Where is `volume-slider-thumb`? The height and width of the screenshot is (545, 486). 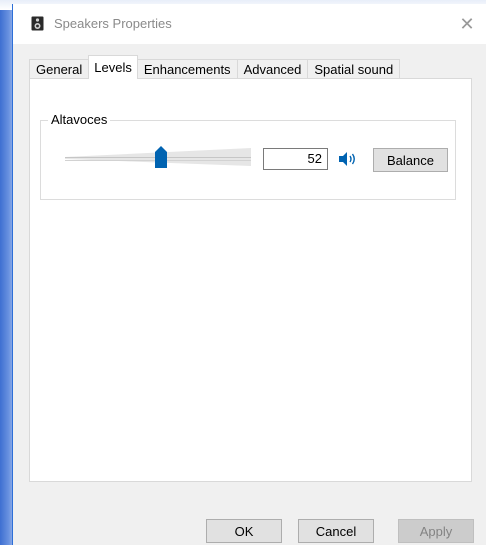
volume-slider-thumb is located at coordinates (161, 157).